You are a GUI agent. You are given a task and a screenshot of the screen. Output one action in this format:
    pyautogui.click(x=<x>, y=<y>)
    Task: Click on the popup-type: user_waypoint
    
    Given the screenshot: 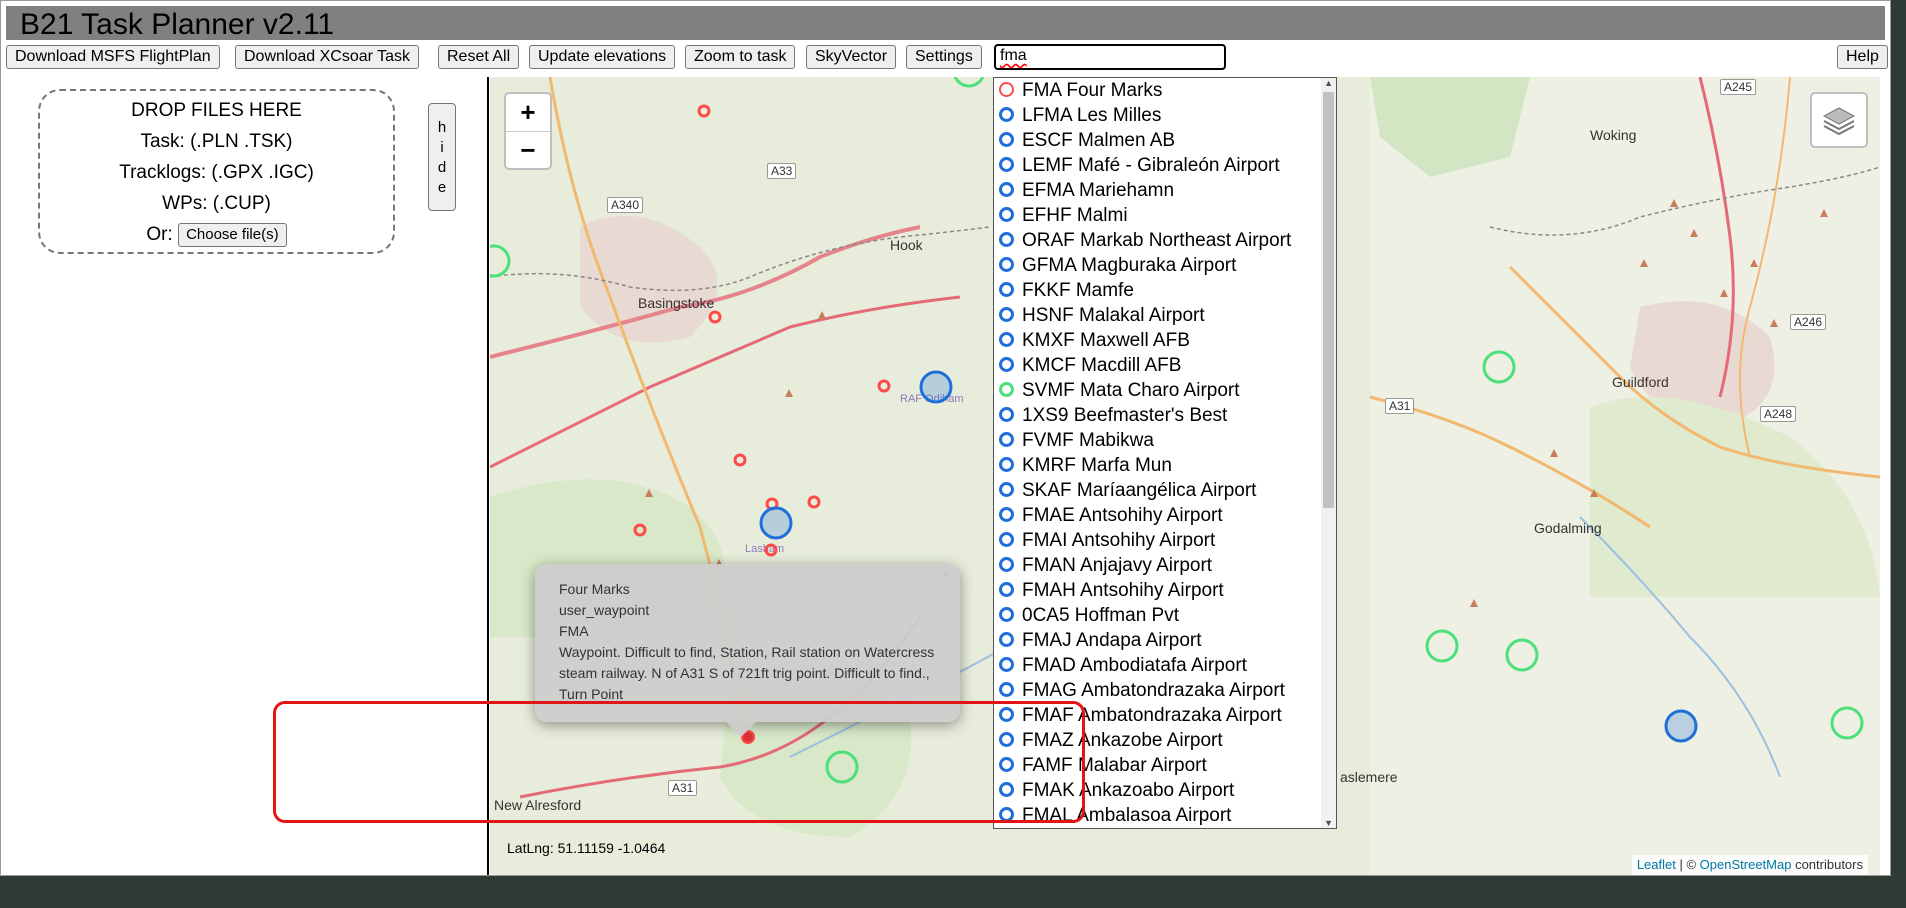 What is the action you would take?
    pyautogui.click(x=604, y=610)
    